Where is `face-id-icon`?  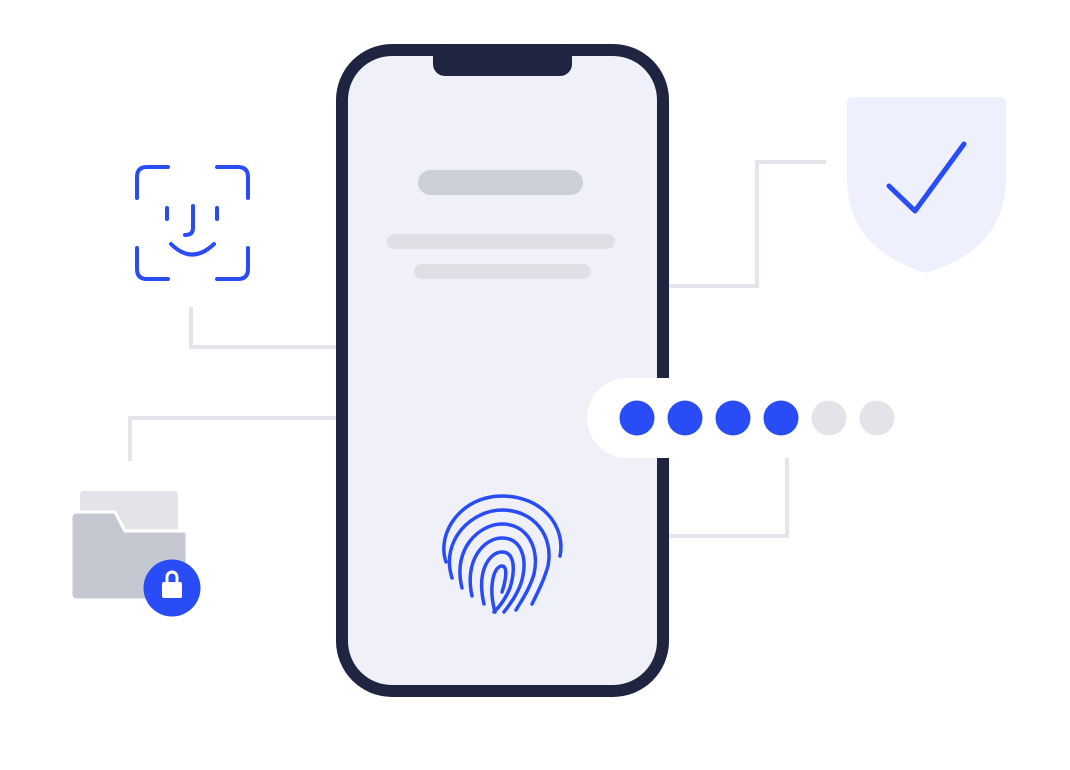
face-id-icon is located at coordinates (192, 223).